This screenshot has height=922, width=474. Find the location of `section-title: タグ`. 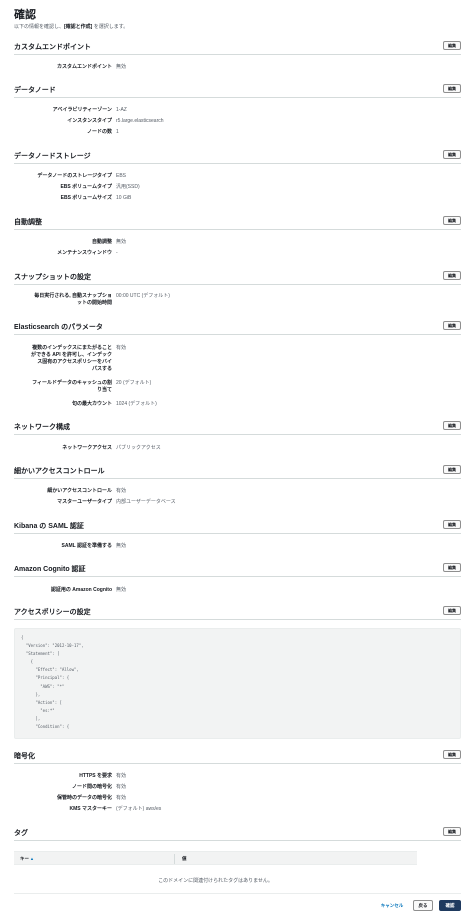

section-title: タグ is located at coordinates (21, 833).